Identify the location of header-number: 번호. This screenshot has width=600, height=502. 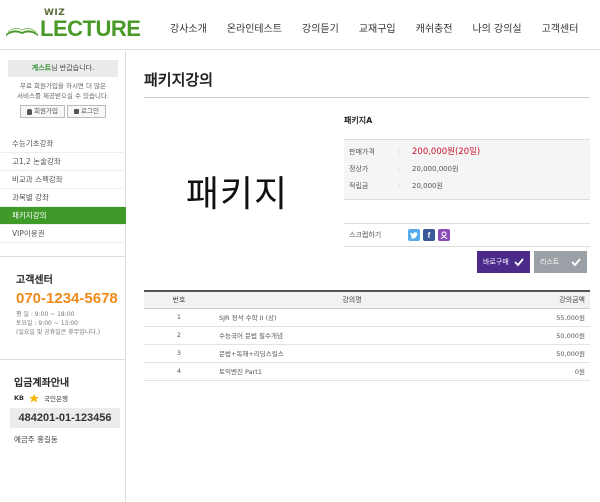
(179, 299).